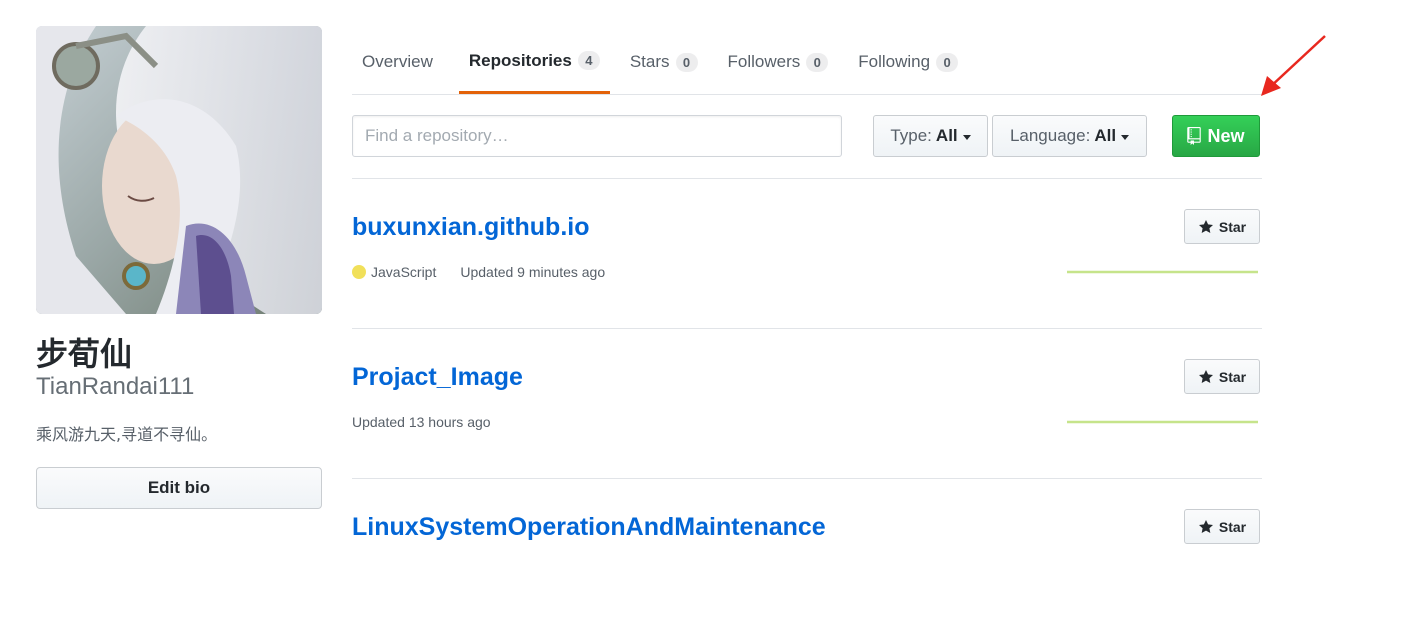 Image resolution: width=1409 pixels, height=628 pixels. I want to click on avatar, so click(179, 170).